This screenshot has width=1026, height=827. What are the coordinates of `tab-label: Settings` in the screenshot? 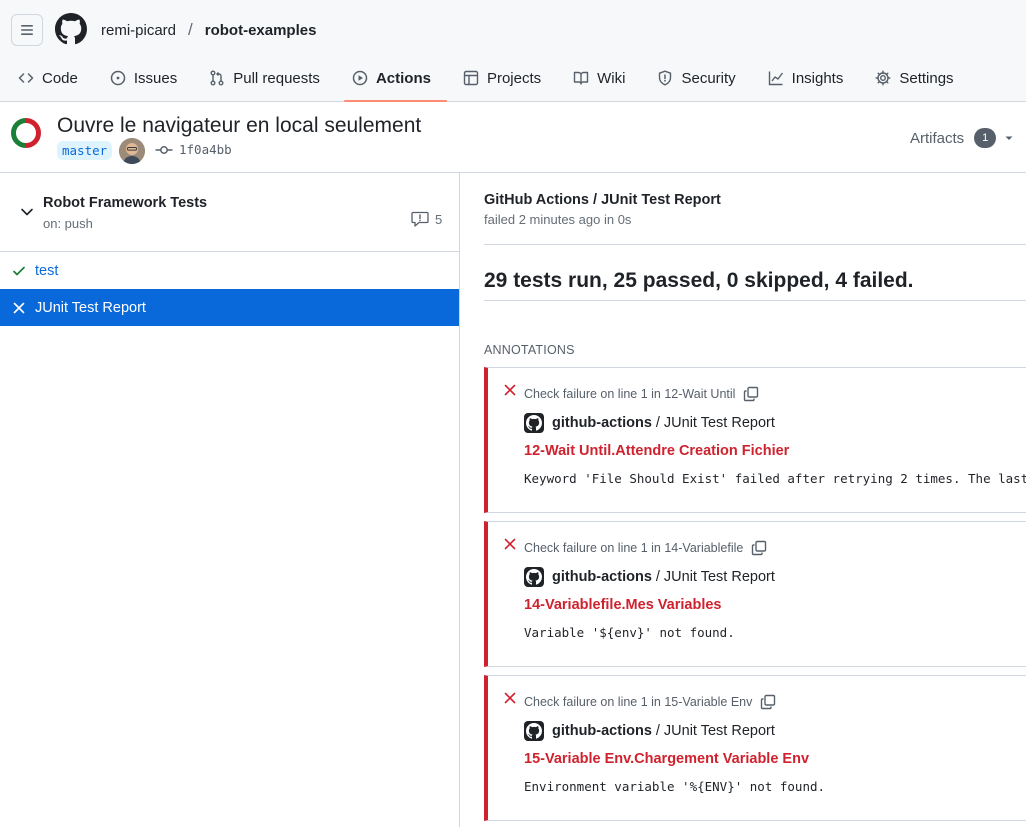 It's located at (926, 78).